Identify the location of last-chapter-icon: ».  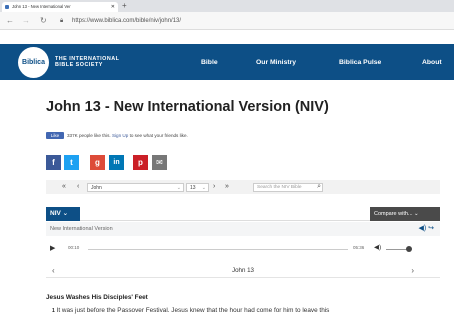
(227, 187).